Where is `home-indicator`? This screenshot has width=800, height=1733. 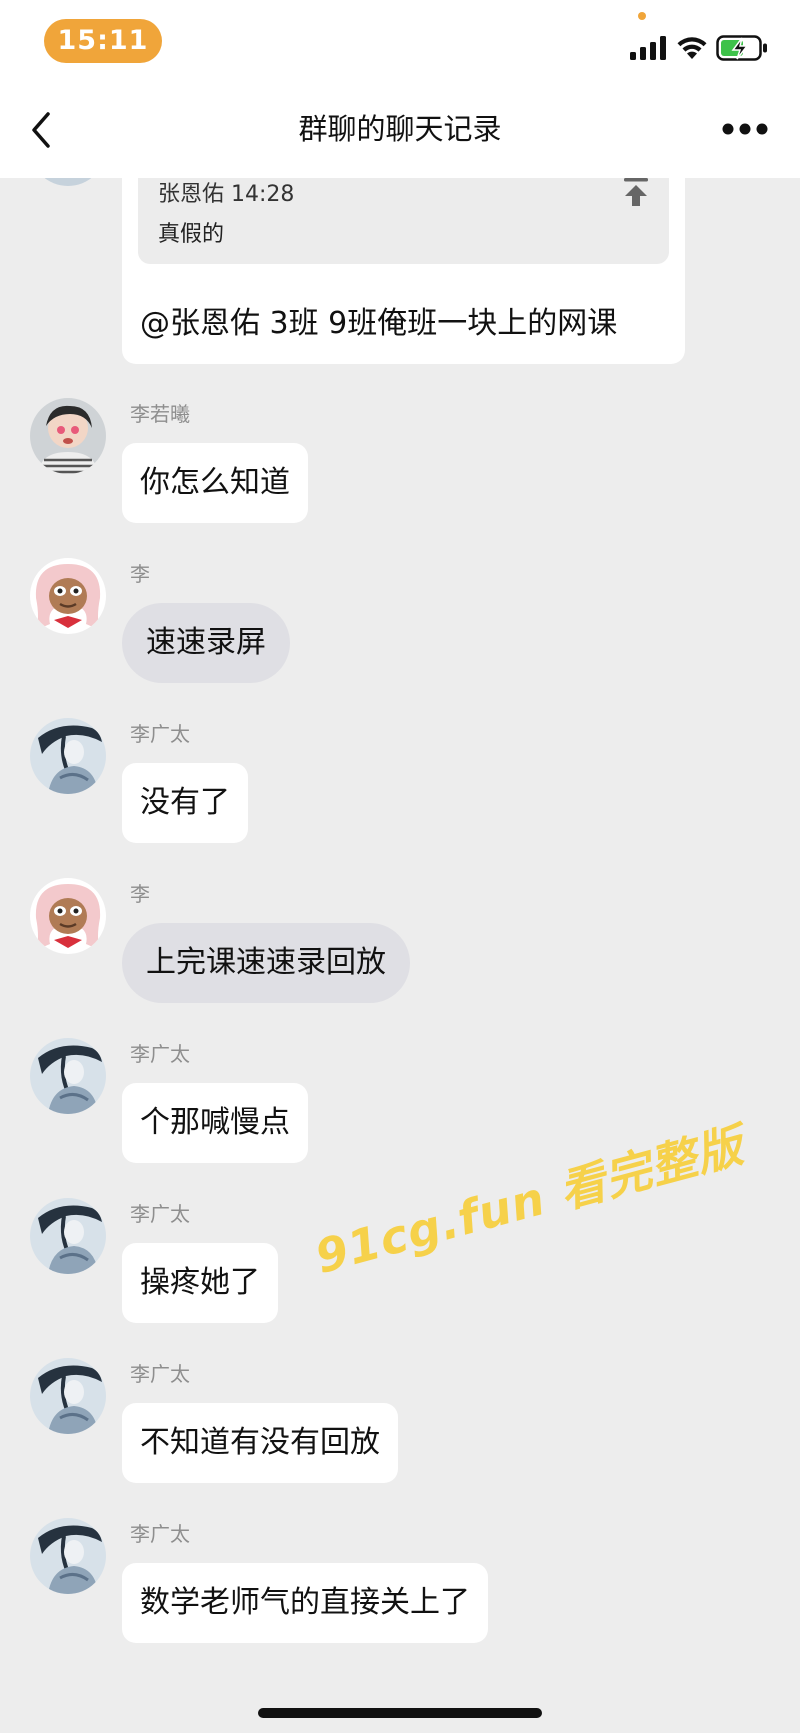 home-indicator is located at coordinates (400, 1713).